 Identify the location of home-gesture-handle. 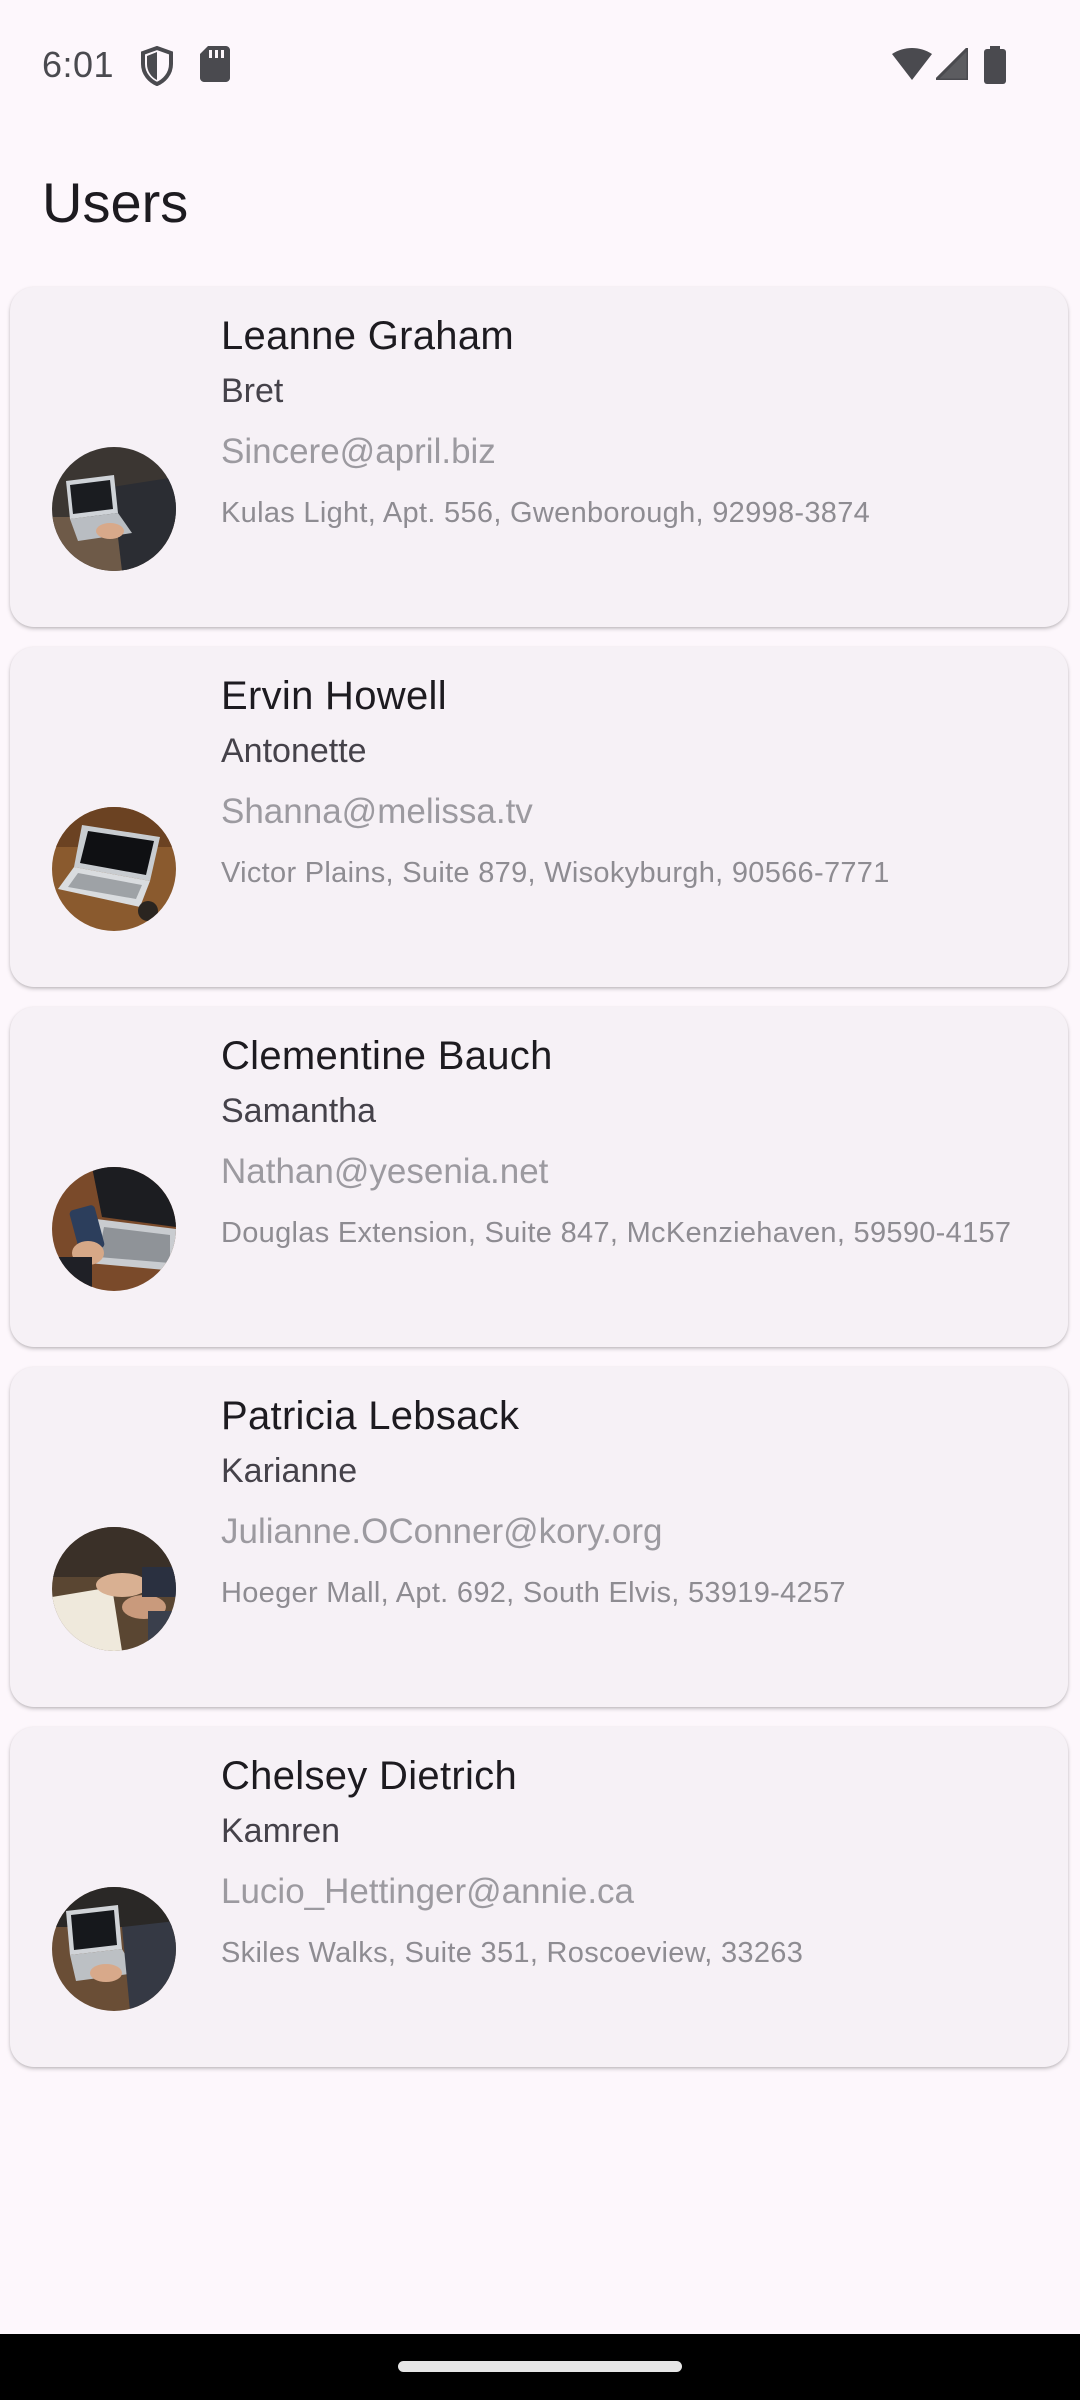
(540, 2366).